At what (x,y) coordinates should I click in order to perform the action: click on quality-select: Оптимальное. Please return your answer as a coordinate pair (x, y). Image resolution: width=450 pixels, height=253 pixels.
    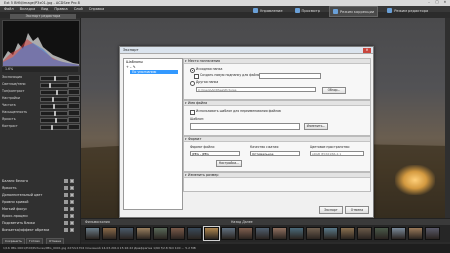
    Looking at the image, I should click on (275, 153).